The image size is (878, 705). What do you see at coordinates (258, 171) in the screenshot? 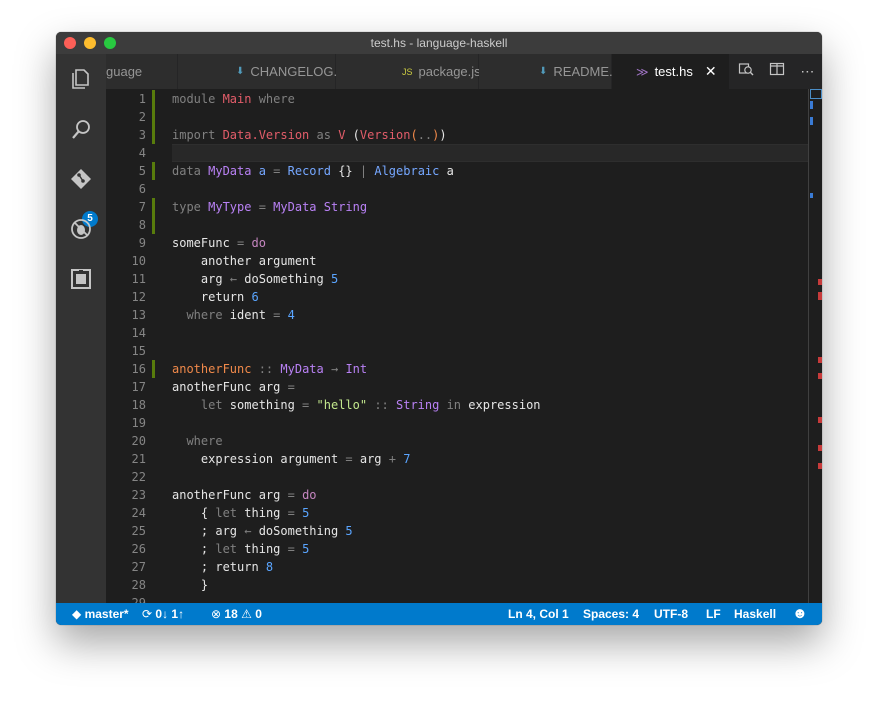
I see `code-token: a` at bounding box center [258, 171].